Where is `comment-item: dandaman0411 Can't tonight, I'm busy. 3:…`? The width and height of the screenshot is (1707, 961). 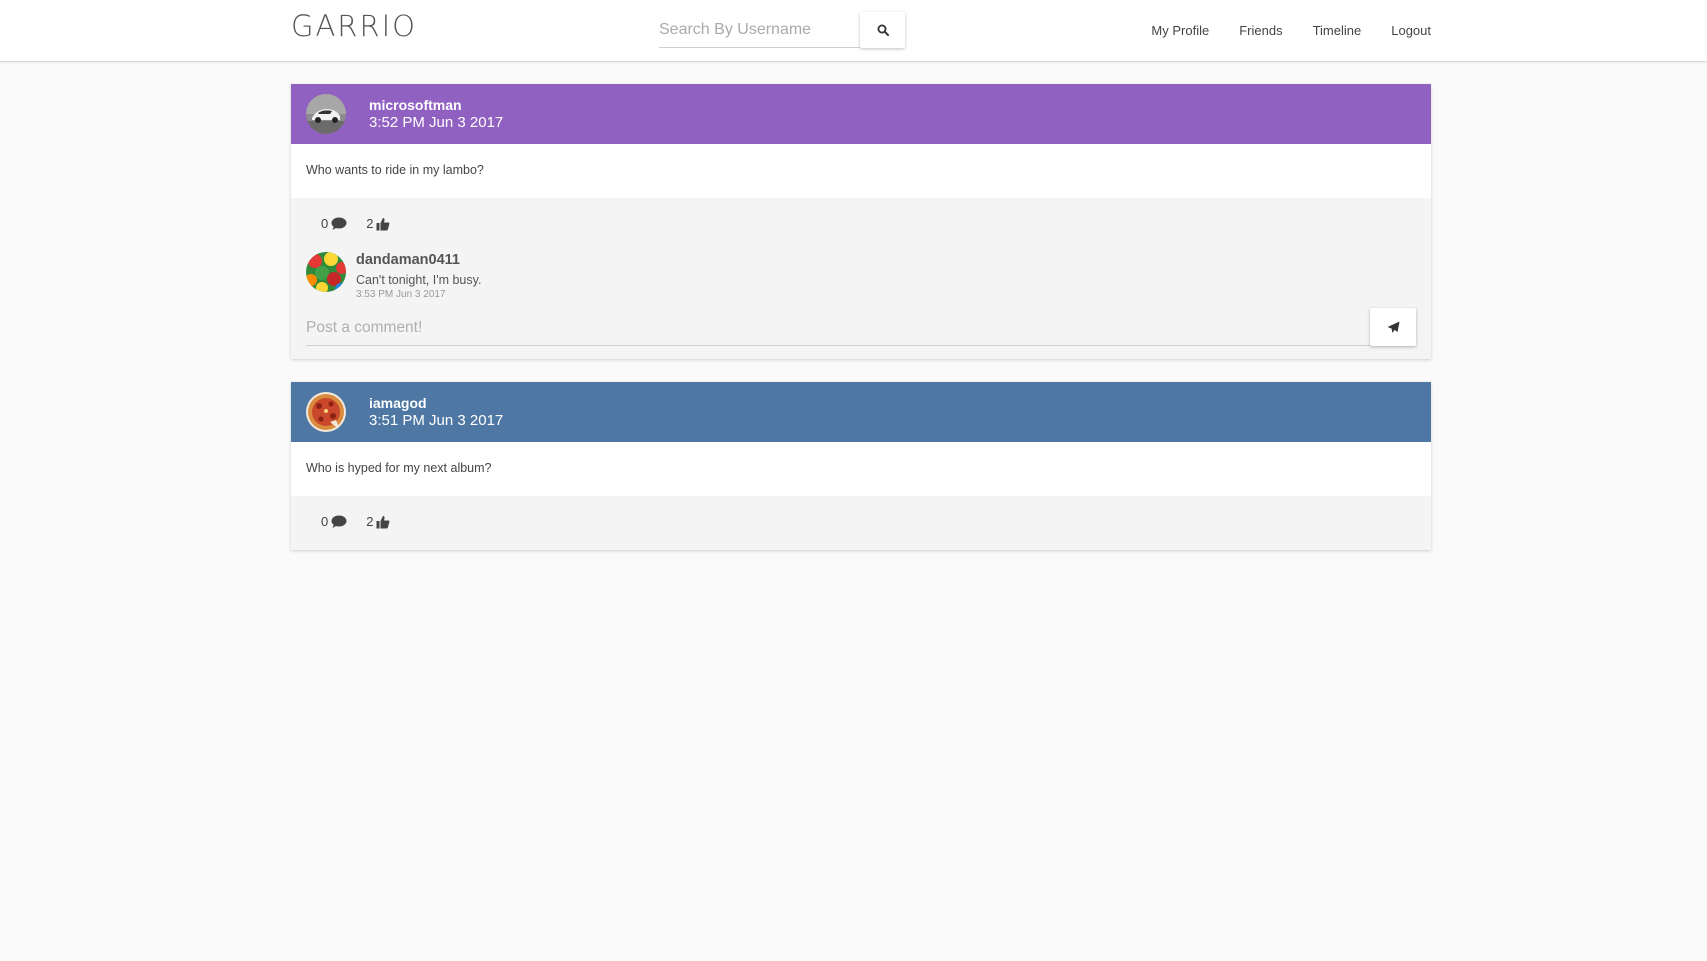
comment-item: dandaman0411 Can't tonight, I'm busy. 3:… is located at coordinates (556, 276).